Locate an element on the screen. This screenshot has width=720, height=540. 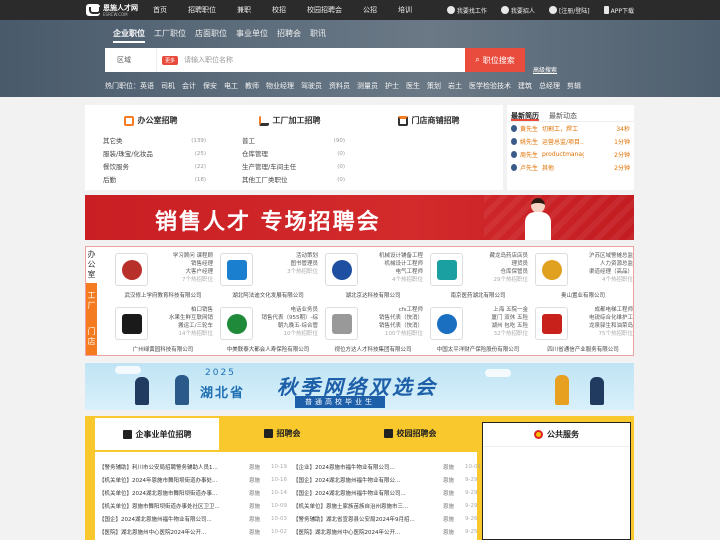
job-title: 厦门 双休 五险 is located at coordinates (510, 318).